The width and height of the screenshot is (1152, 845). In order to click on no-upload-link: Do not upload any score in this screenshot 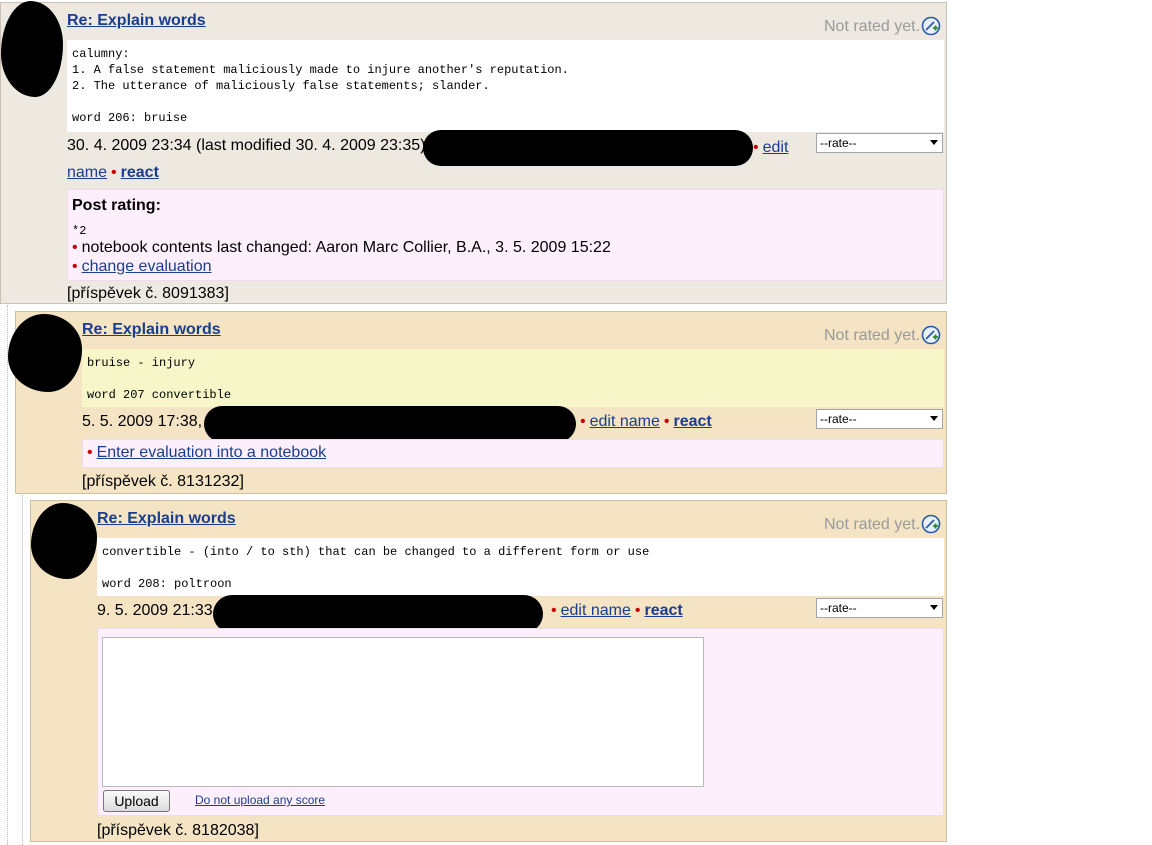, I will do `click(260, 800)`.